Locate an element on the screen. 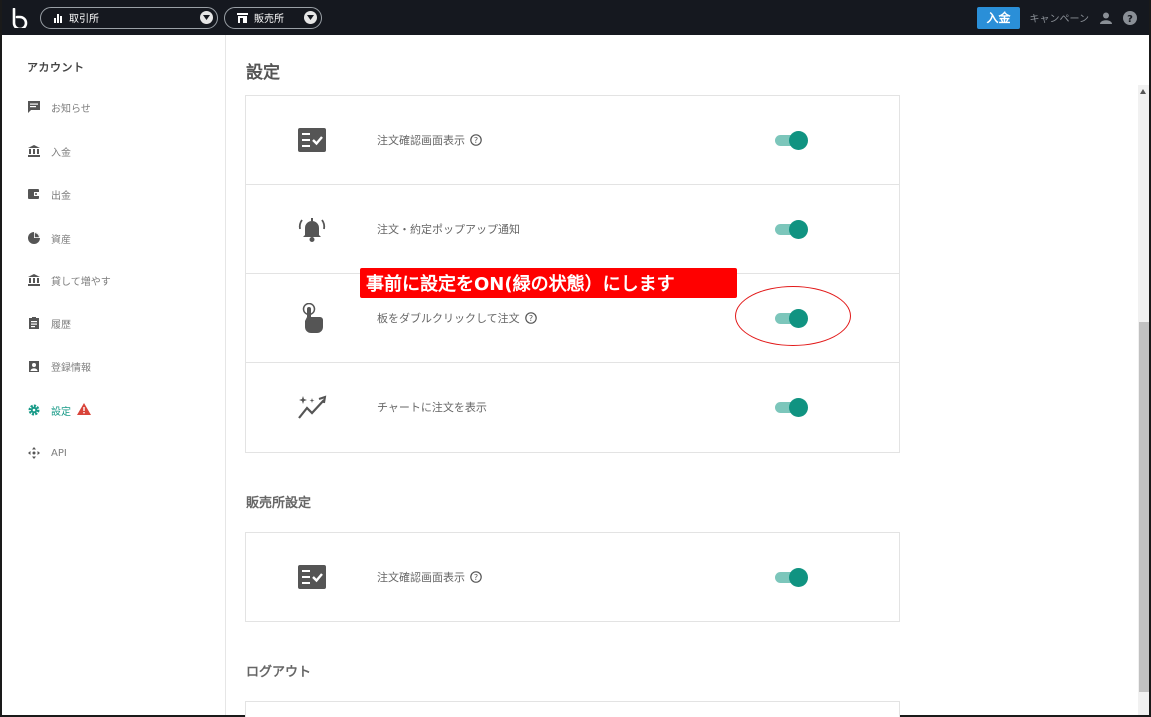 This screenshot has height=717, width=1151. settings-row-popup-notify: 注文・約定ポップアップ通知 is located at coordinates (572, 229).